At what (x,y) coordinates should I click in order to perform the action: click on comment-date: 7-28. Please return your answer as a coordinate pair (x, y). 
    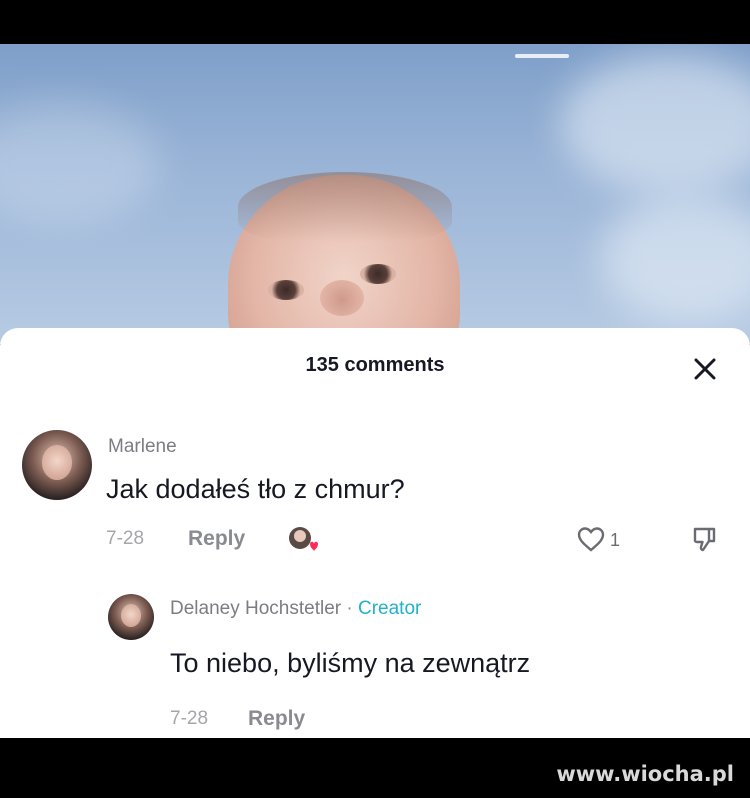
    Looking at the image, I should click on (125, 538).